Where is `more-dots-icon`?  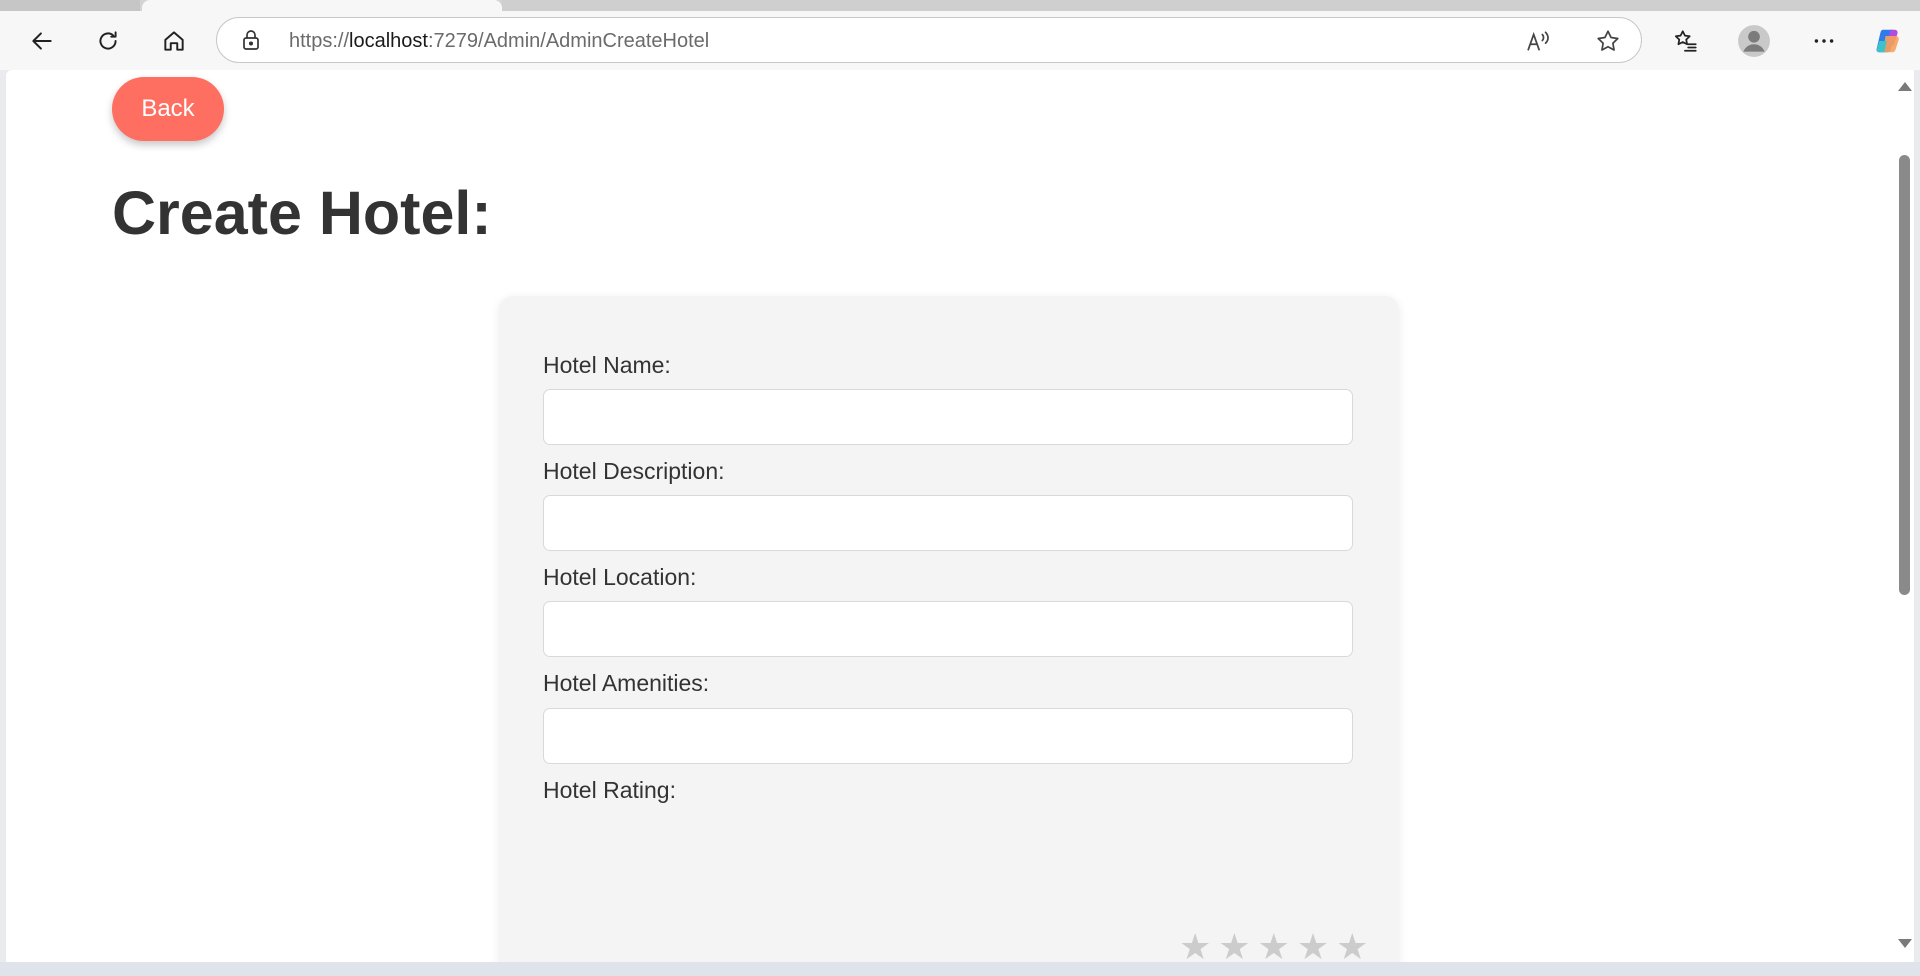
more-dots-icon is located at coordinates (1824, 41).